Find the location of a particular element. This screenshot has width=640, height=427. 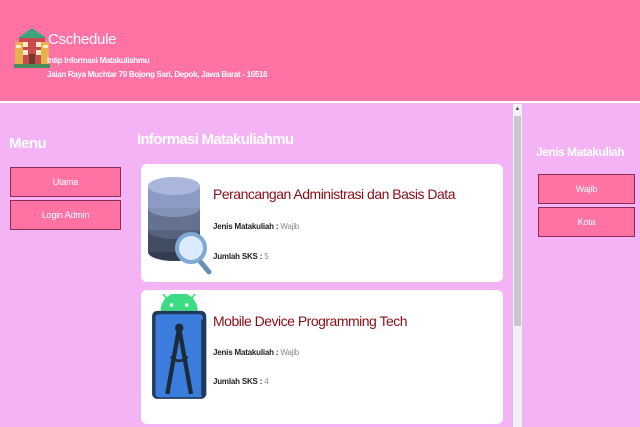

main-title: Informasi Matakuliahmu is located at coordinates (215, 139).